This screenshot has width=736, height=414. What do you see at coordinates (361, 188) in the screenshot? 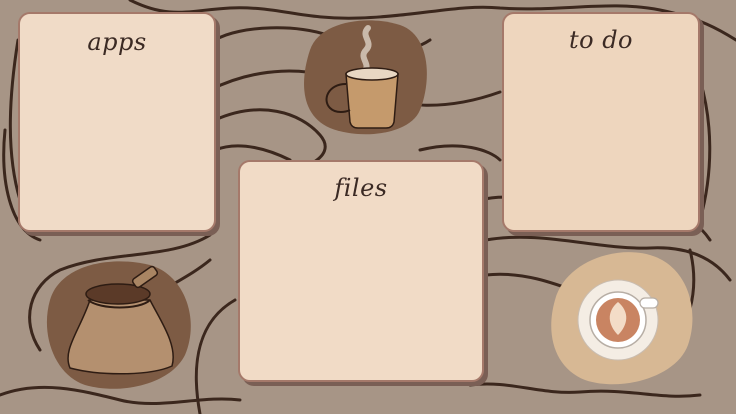
I see `files-title: files` at bounding box center [361, 188].